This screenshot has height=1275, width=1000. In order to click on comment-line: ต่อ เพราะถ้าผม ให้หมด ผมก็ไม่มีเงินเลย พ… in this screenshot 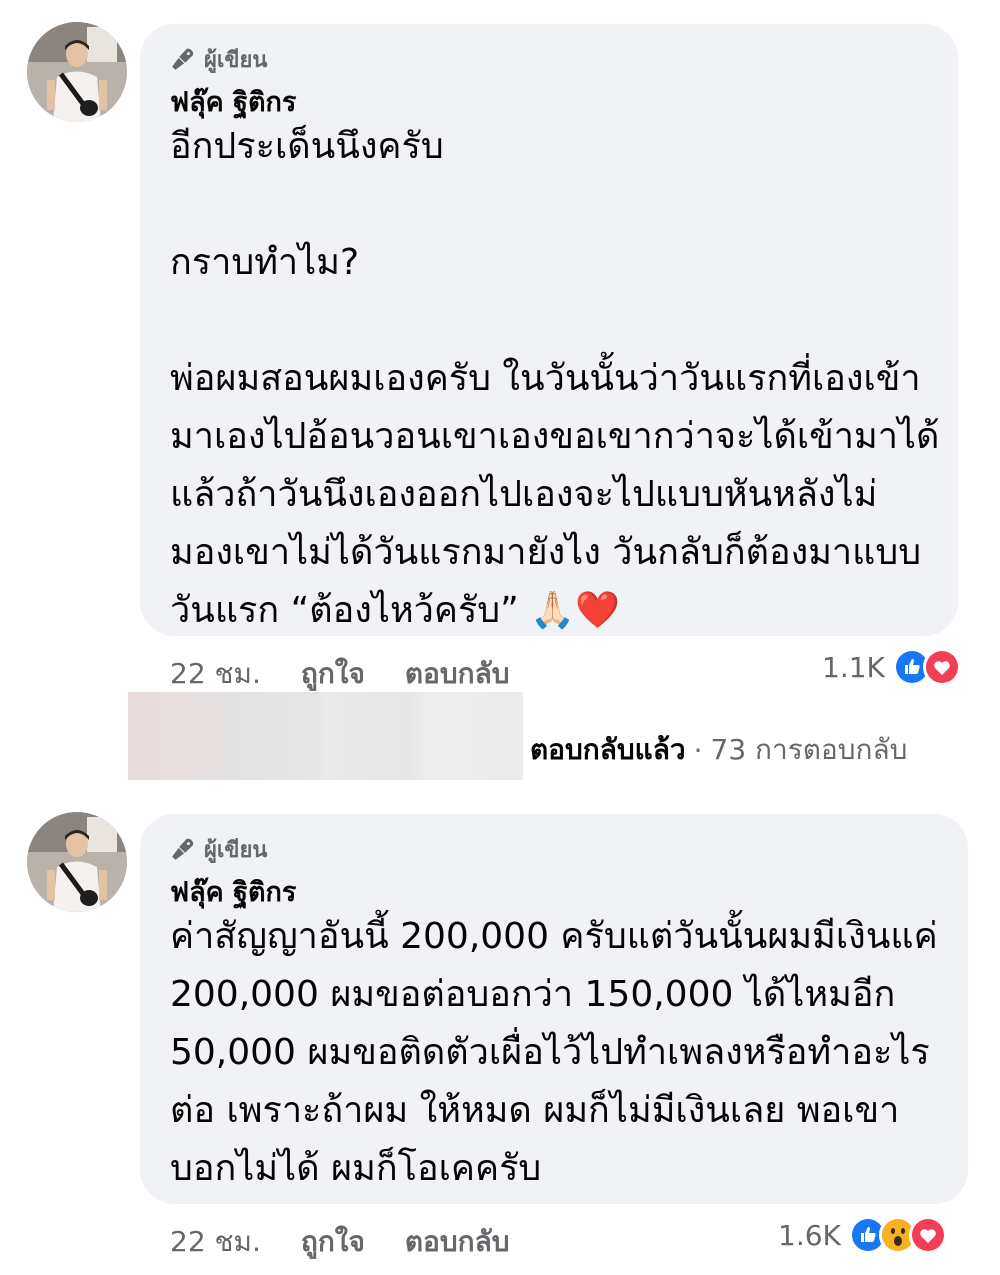, I will do `click(535, 1110)`.